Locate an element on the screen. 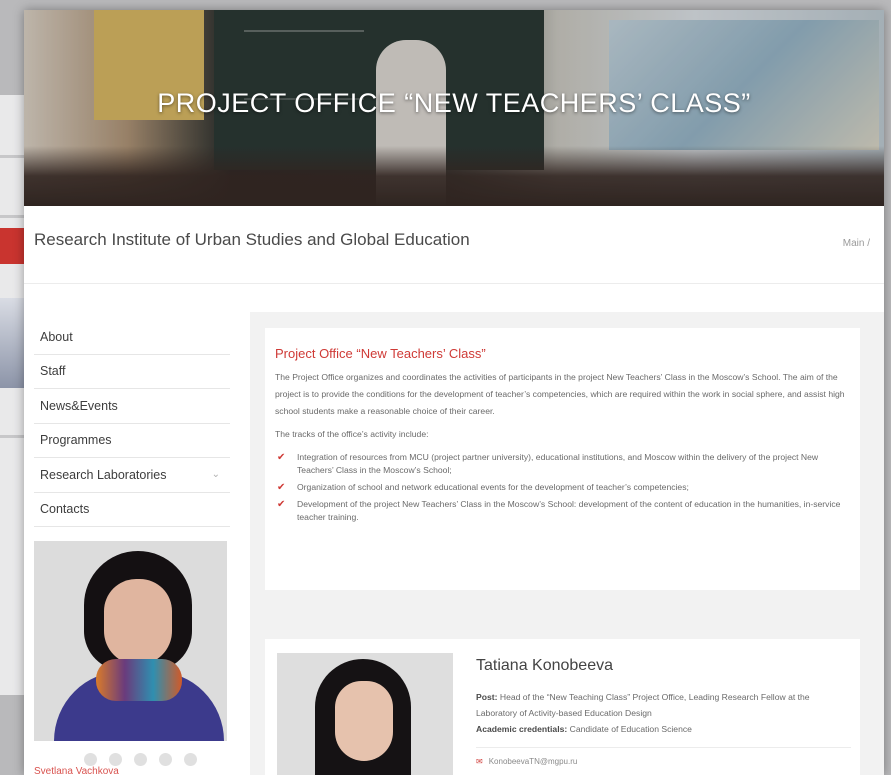  chevron-down-icon: ⌄ is located at coordinates (215, 475).